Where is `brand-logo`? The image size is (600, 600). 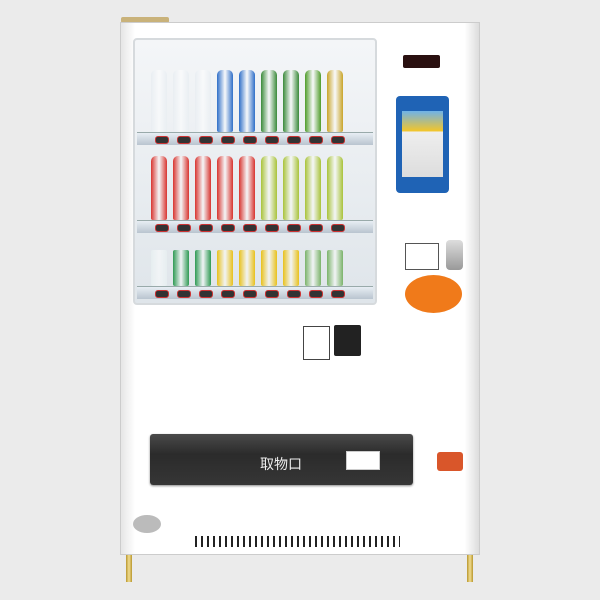
brand-logo is located at coordinates (147, 524).